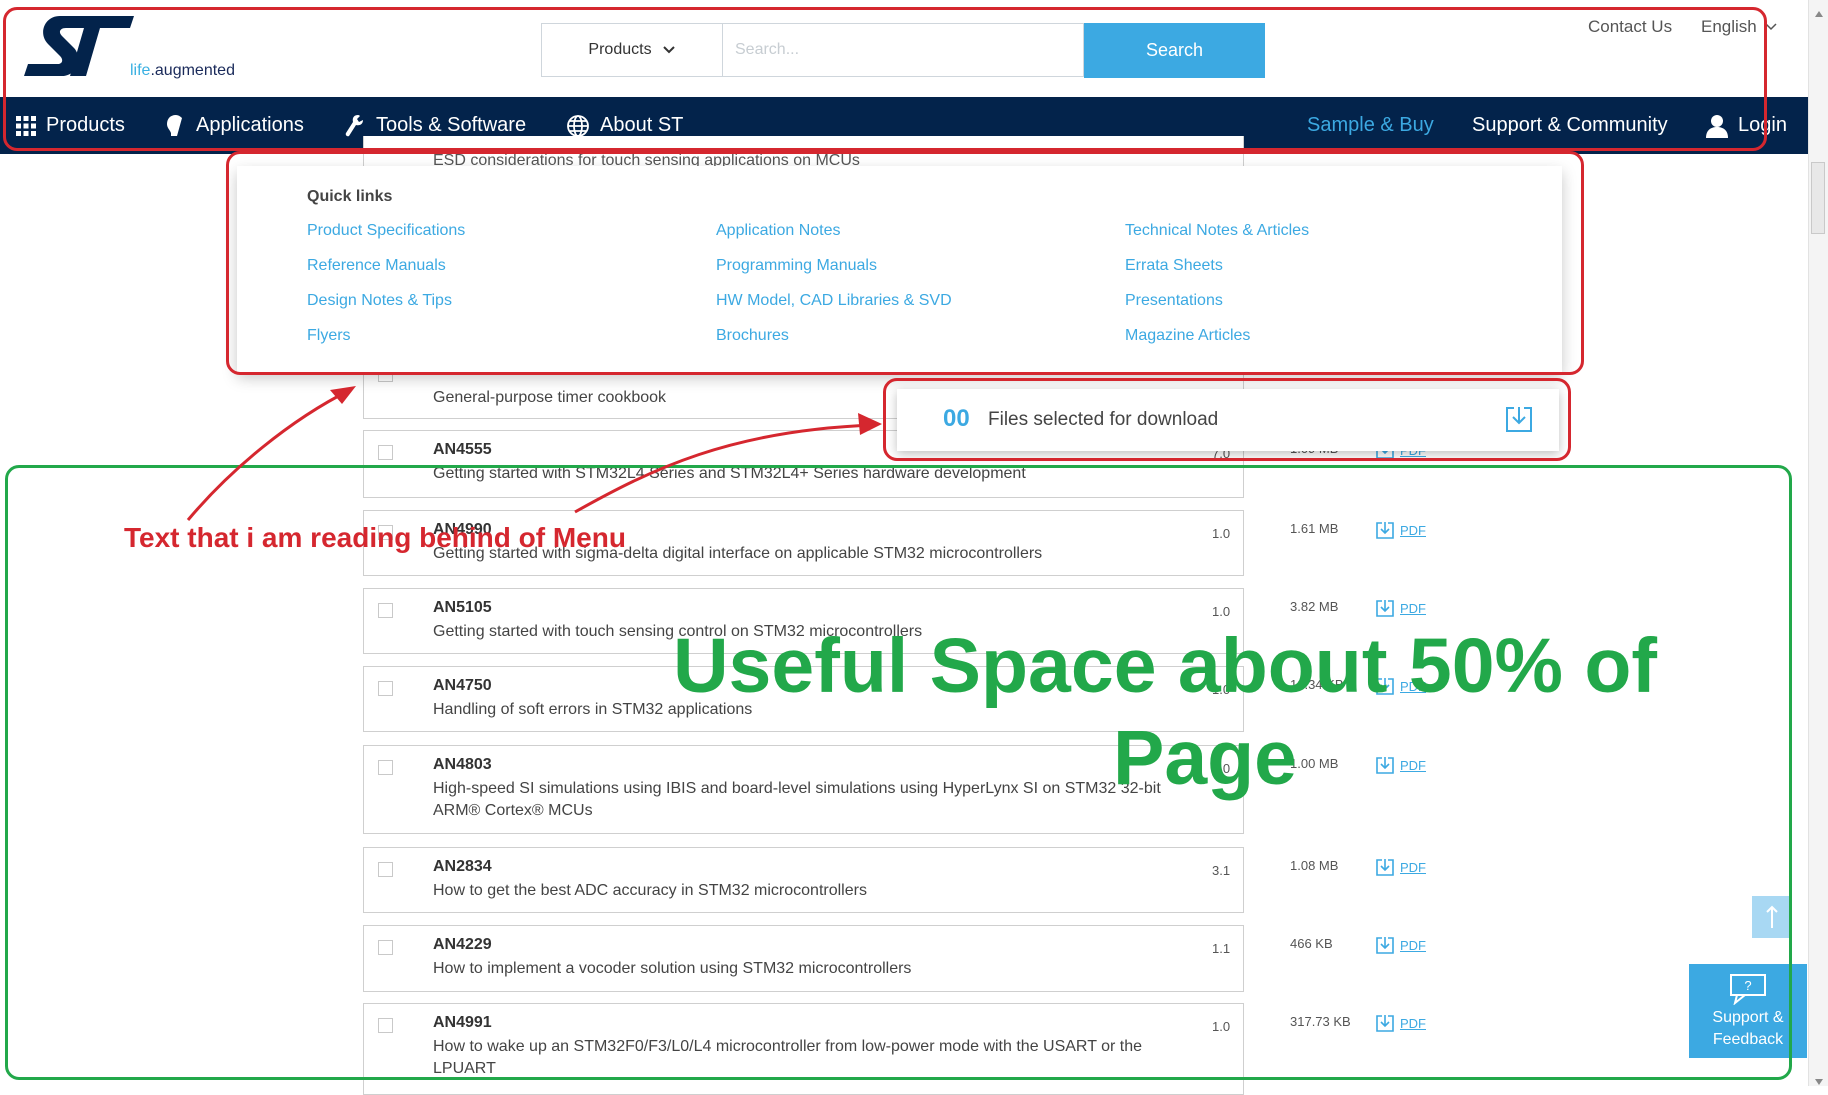 This screenshot has width=1828, height=1095. What do you see at coordinates (375, 537) in the screenshot?
I see `annotation-red-text: Text that i am reading behind of Menu` at bounding box center [375, 537].